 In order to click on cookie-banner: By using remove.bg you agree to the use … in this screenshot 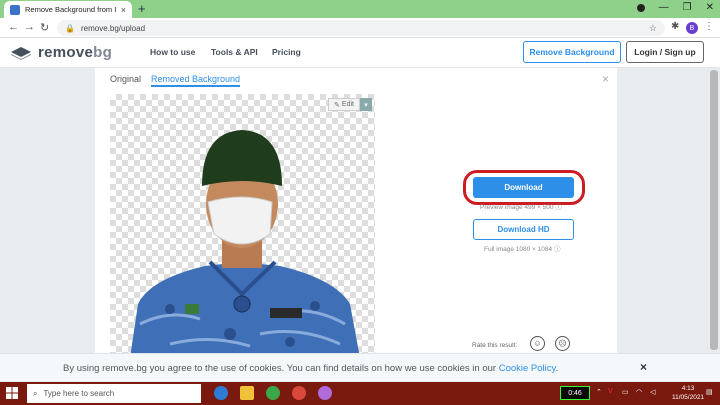, I will do `click(360, 367)`.